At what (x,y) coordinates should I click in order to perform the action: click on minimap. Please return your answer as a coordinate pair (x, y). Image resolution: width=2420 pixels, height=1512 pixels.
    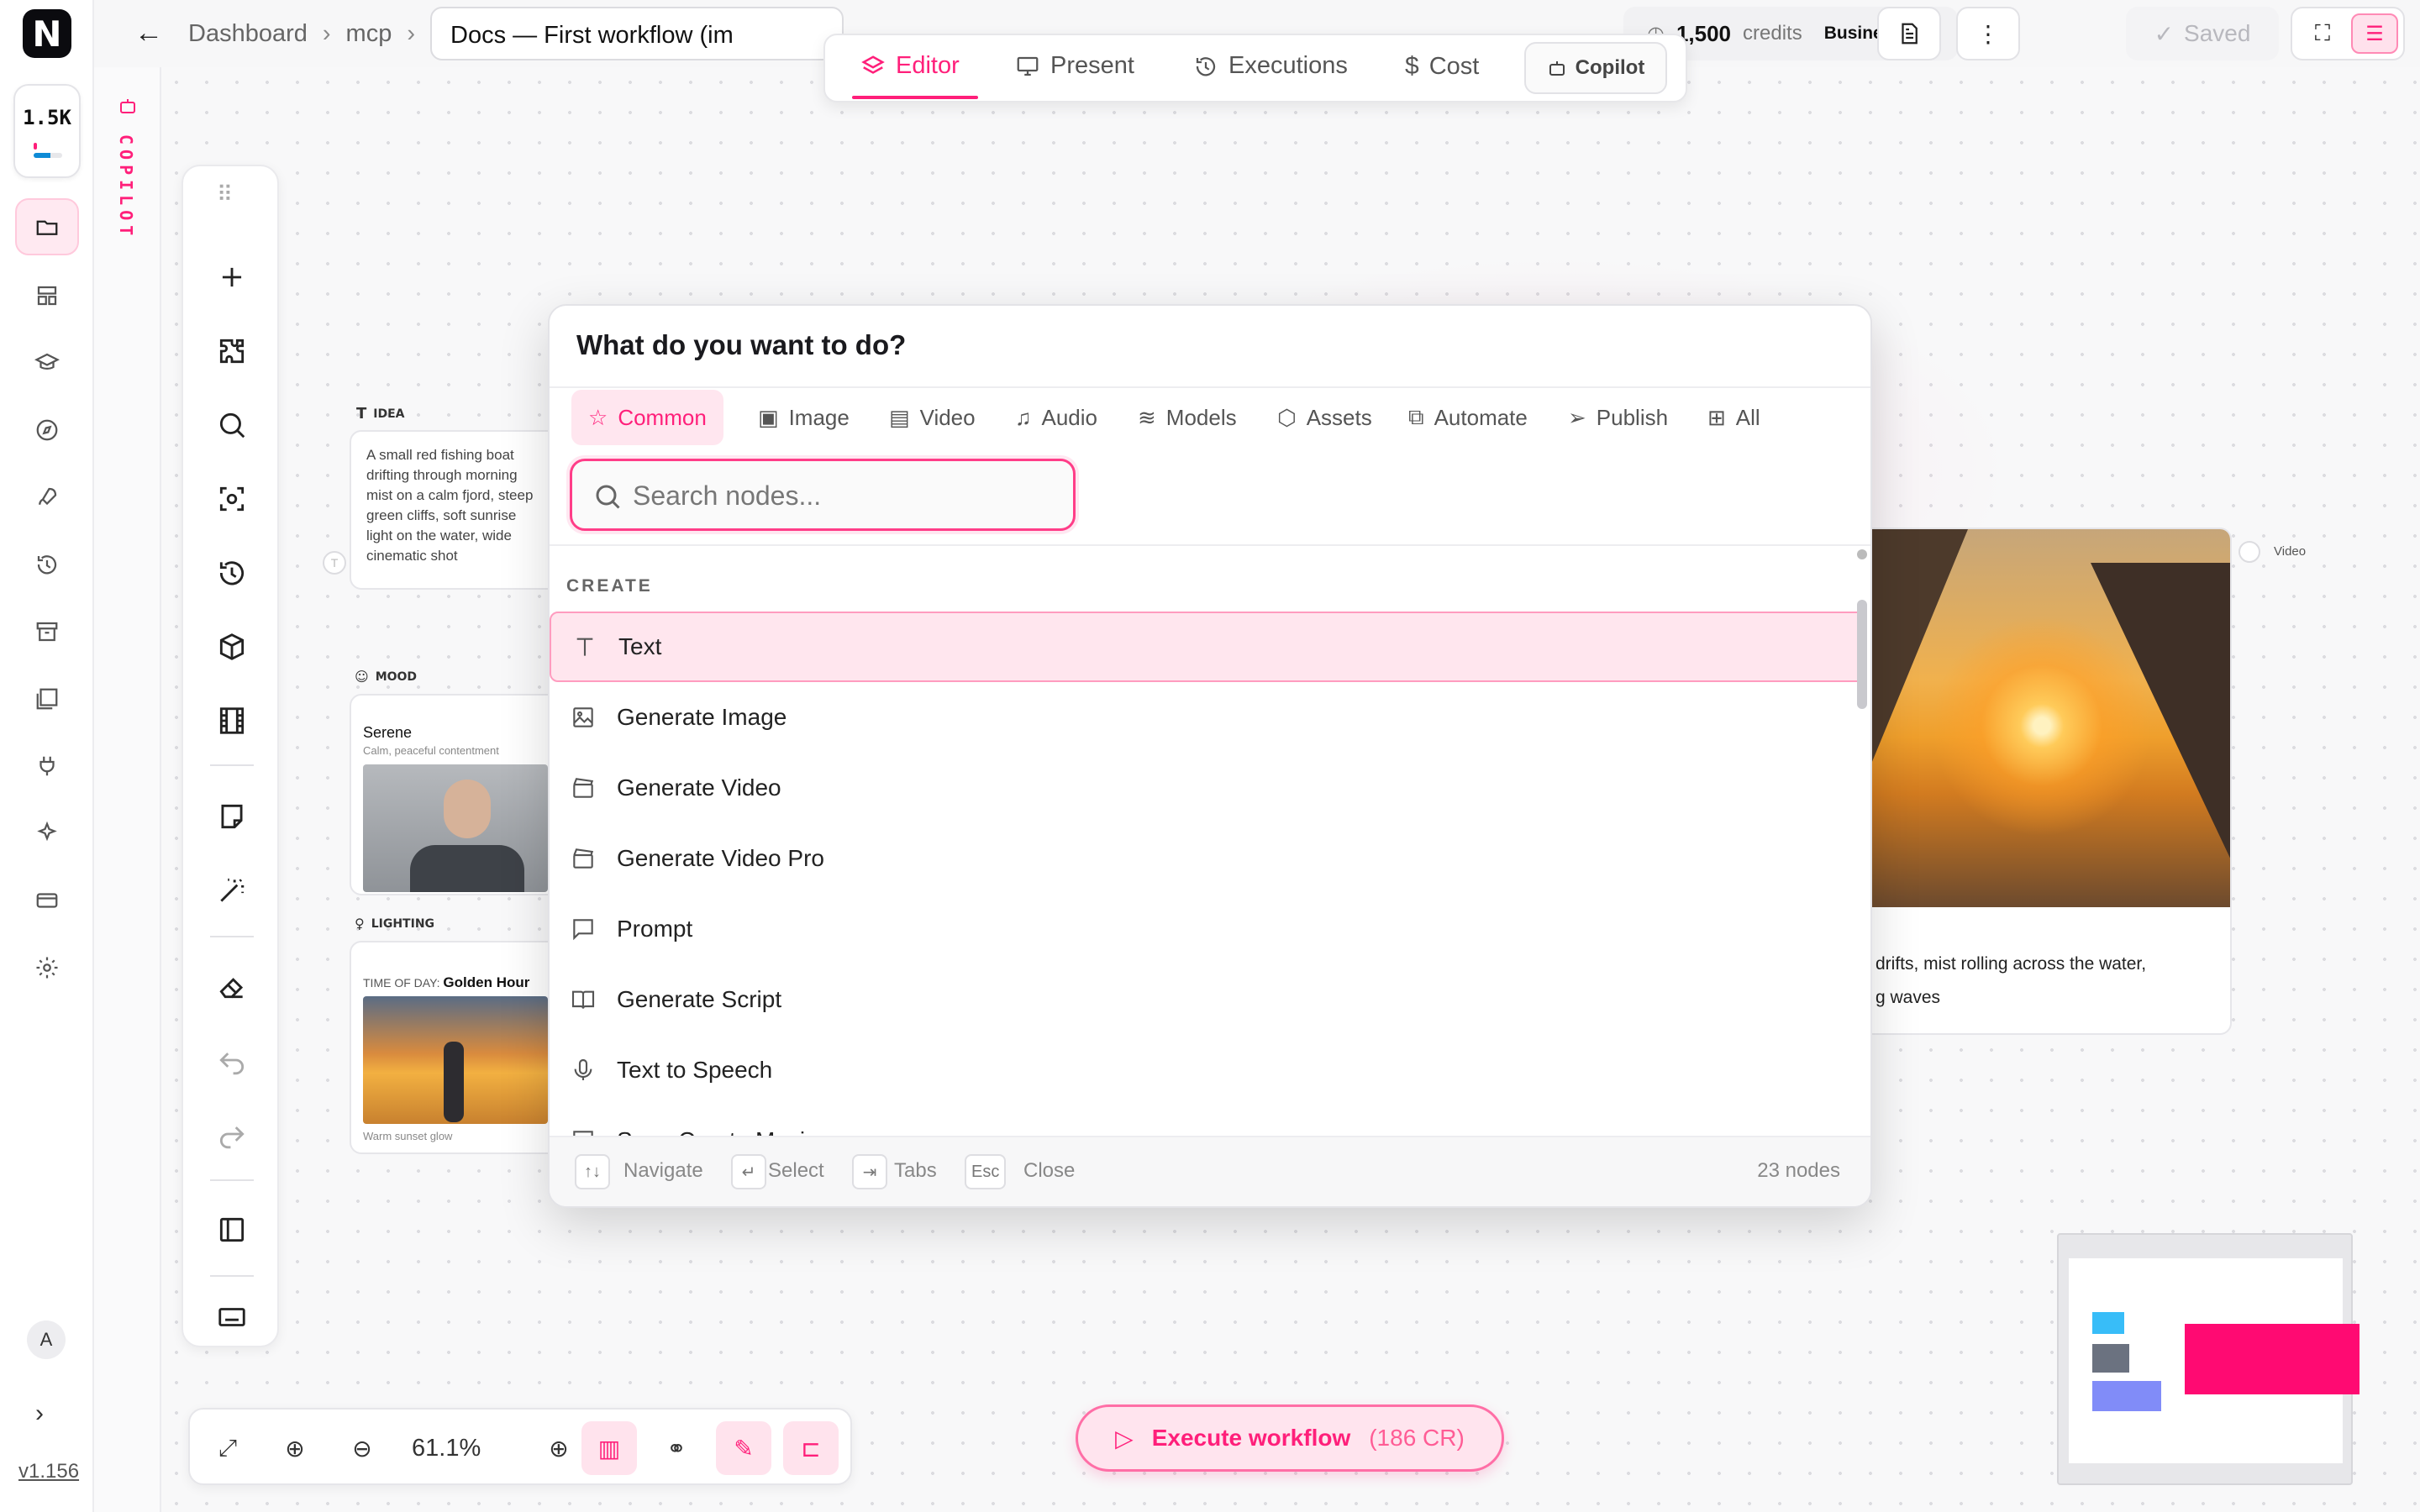
    Looking at the image, I should click on (2208, 1359).